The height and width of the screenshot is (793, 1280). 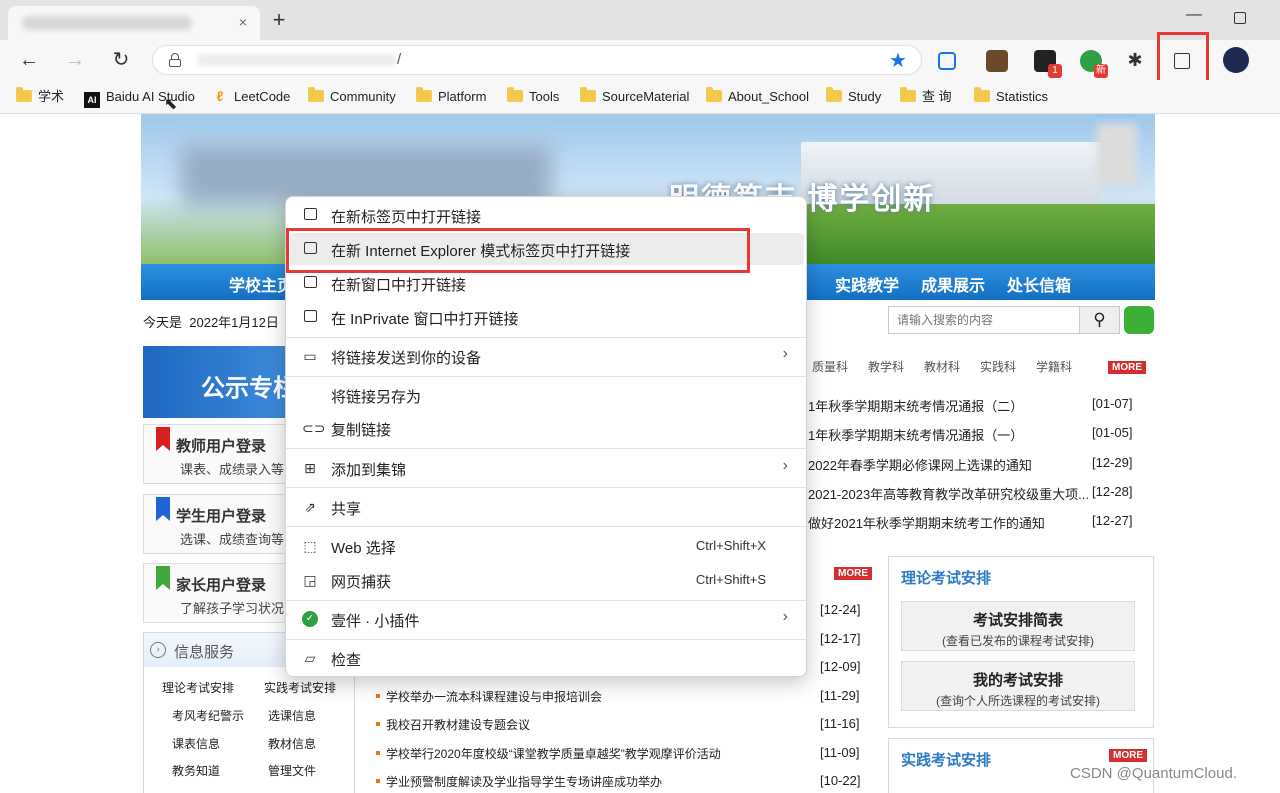 I want to click on ie-mode-highlight-box, so click(x=1183, y=59).